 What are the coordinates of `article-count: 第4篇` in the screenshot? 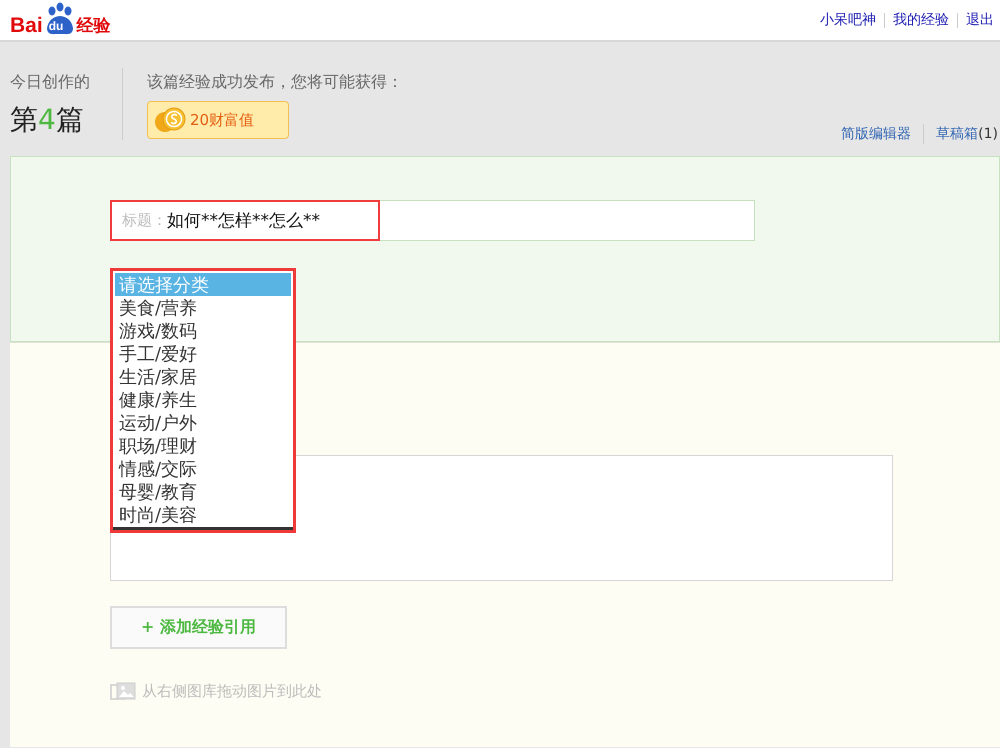 It's located at (47, 120).